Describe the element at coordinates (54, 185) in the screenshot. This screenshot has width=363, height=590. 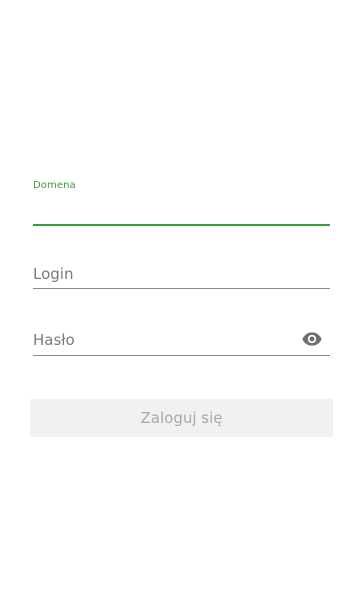
I see `domain-label: Domena` at that location.